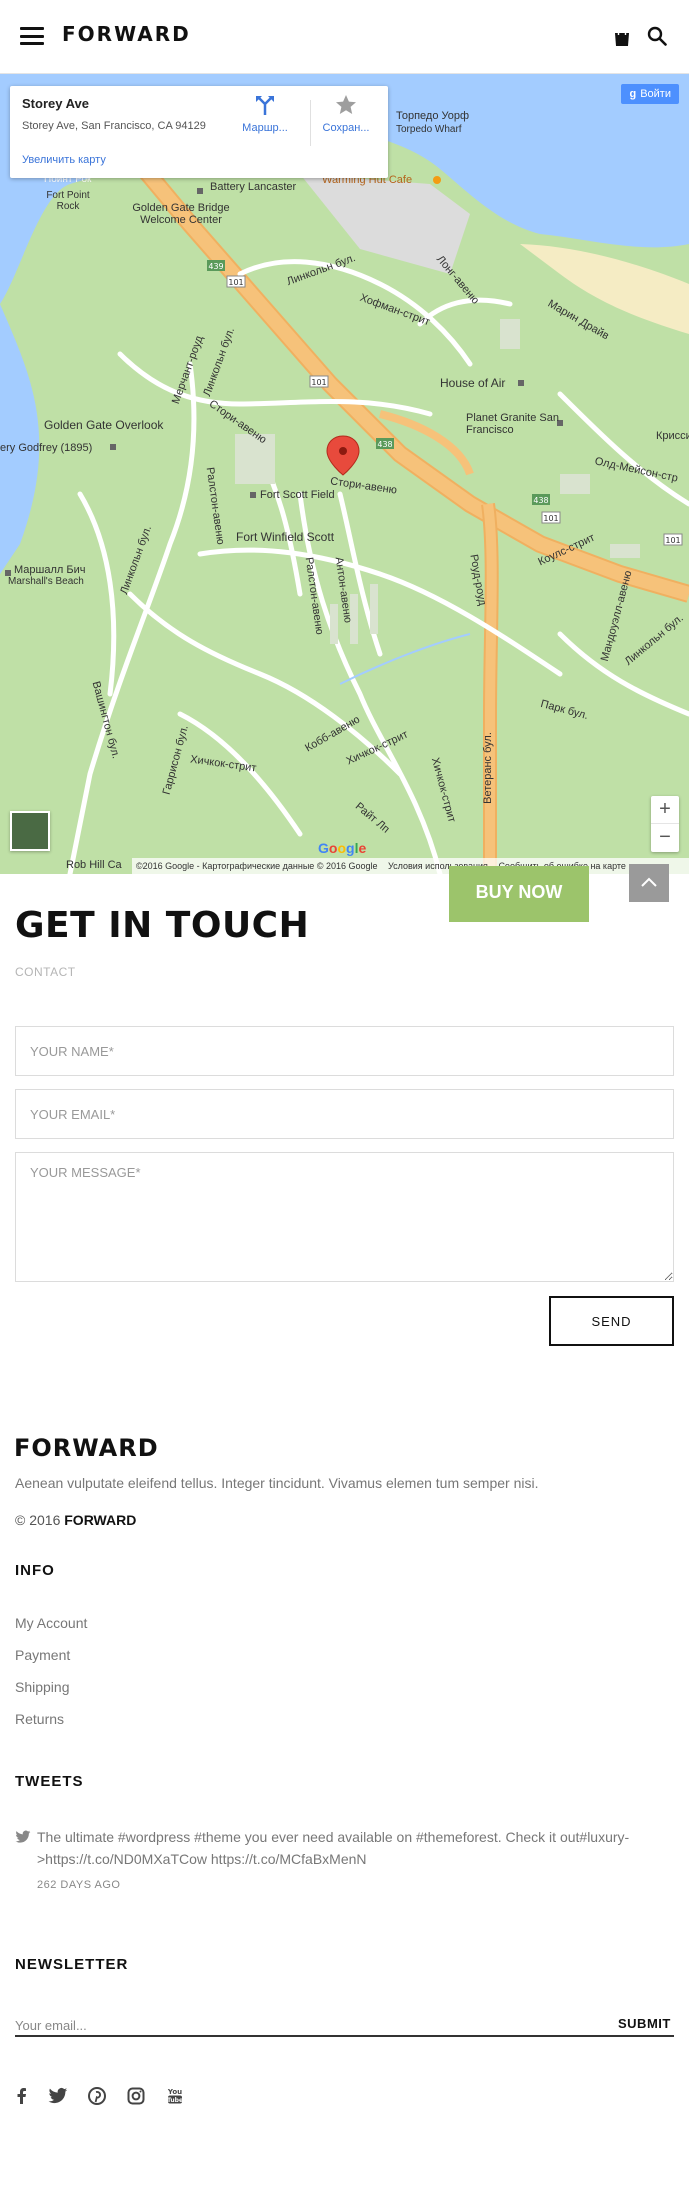 The image size is (689, 2209). What do you see at coordinates (473, 383) in the screenshot?
I see `map-label: House of Air` at bounding box center [473, 383].